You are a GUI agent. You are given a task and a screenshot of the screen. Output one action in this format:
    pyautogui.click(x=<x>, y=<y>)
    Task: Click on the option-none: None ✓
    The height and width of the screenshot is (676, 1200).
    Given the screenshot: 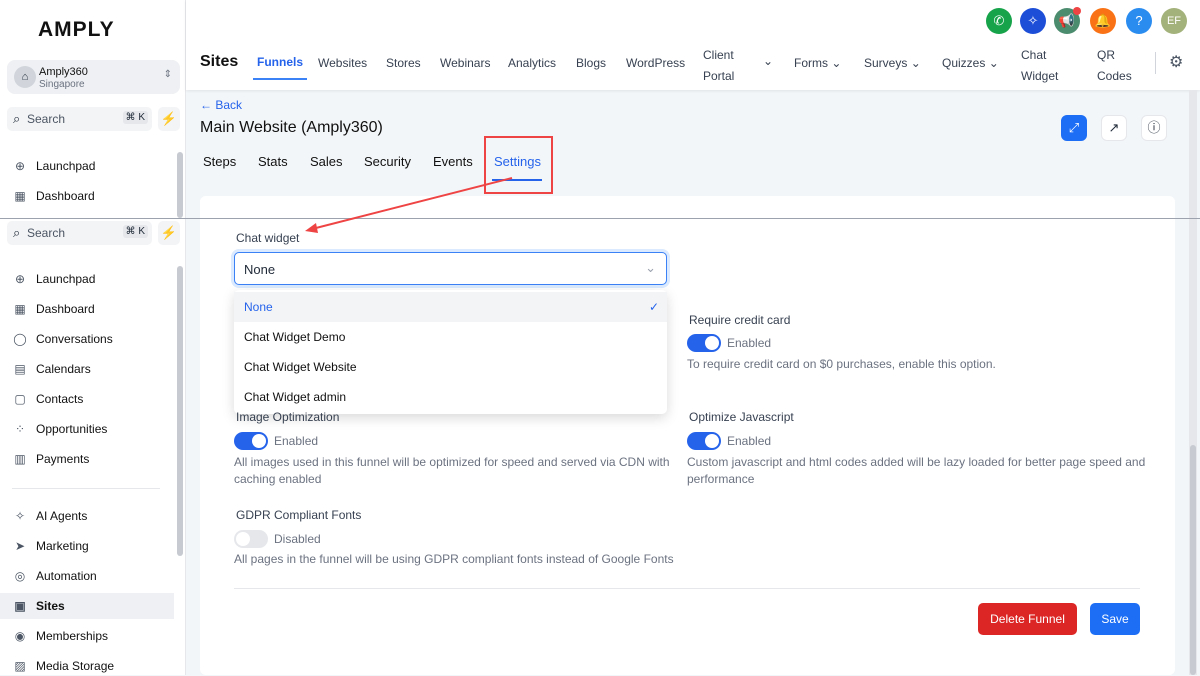 What is the action you would take?
    pyautogui.click(x=450, y=307)
    